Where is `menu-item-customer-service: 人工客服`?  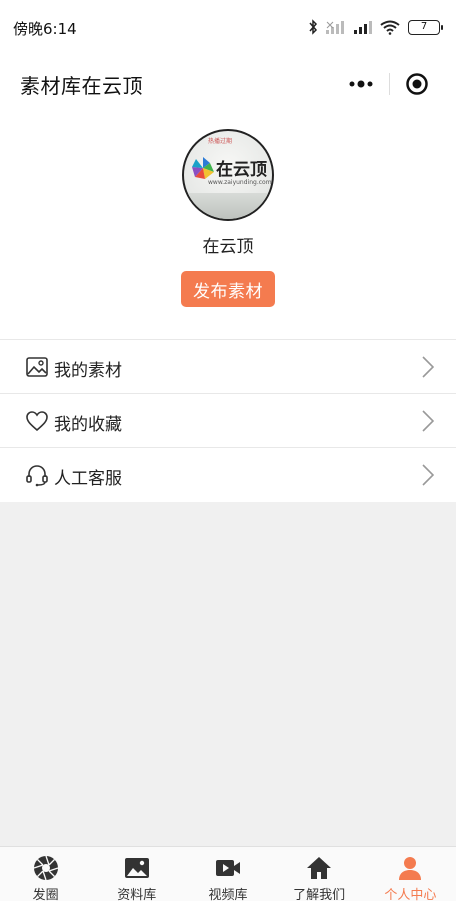 menu-item-customer-service: 人工客服 is located at coordinates (228, 474).